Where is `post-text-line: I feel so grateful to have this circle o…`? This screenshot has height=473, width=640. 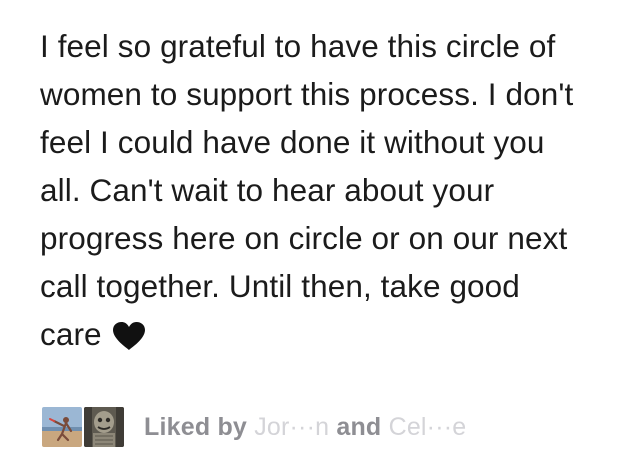 post-text-line: I feel so grateful to have this circle o… is located at coordinates (298, 46).